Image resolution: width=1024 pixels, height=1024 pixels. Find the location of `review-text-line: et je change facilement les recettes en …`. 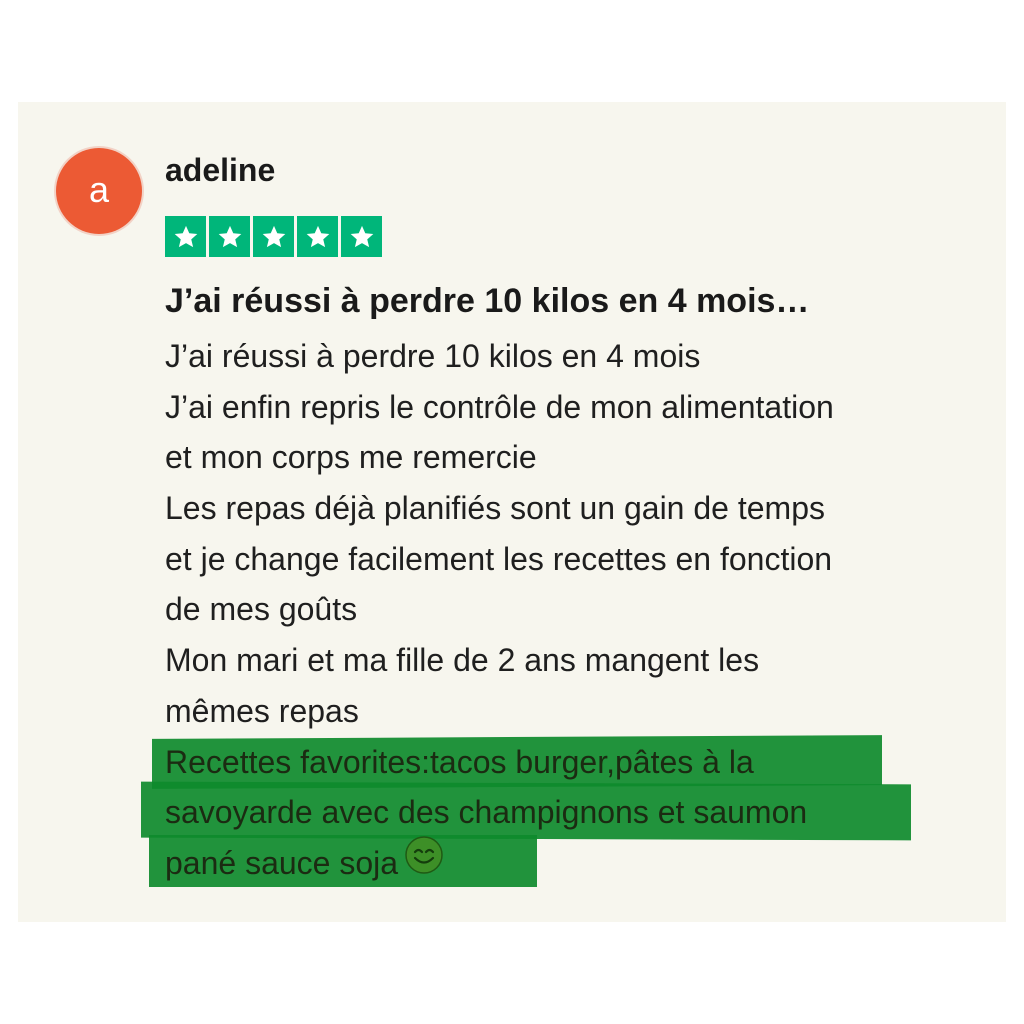

review-text-line: et je change facilement les recettes en … is located at coordinates (499, 558).